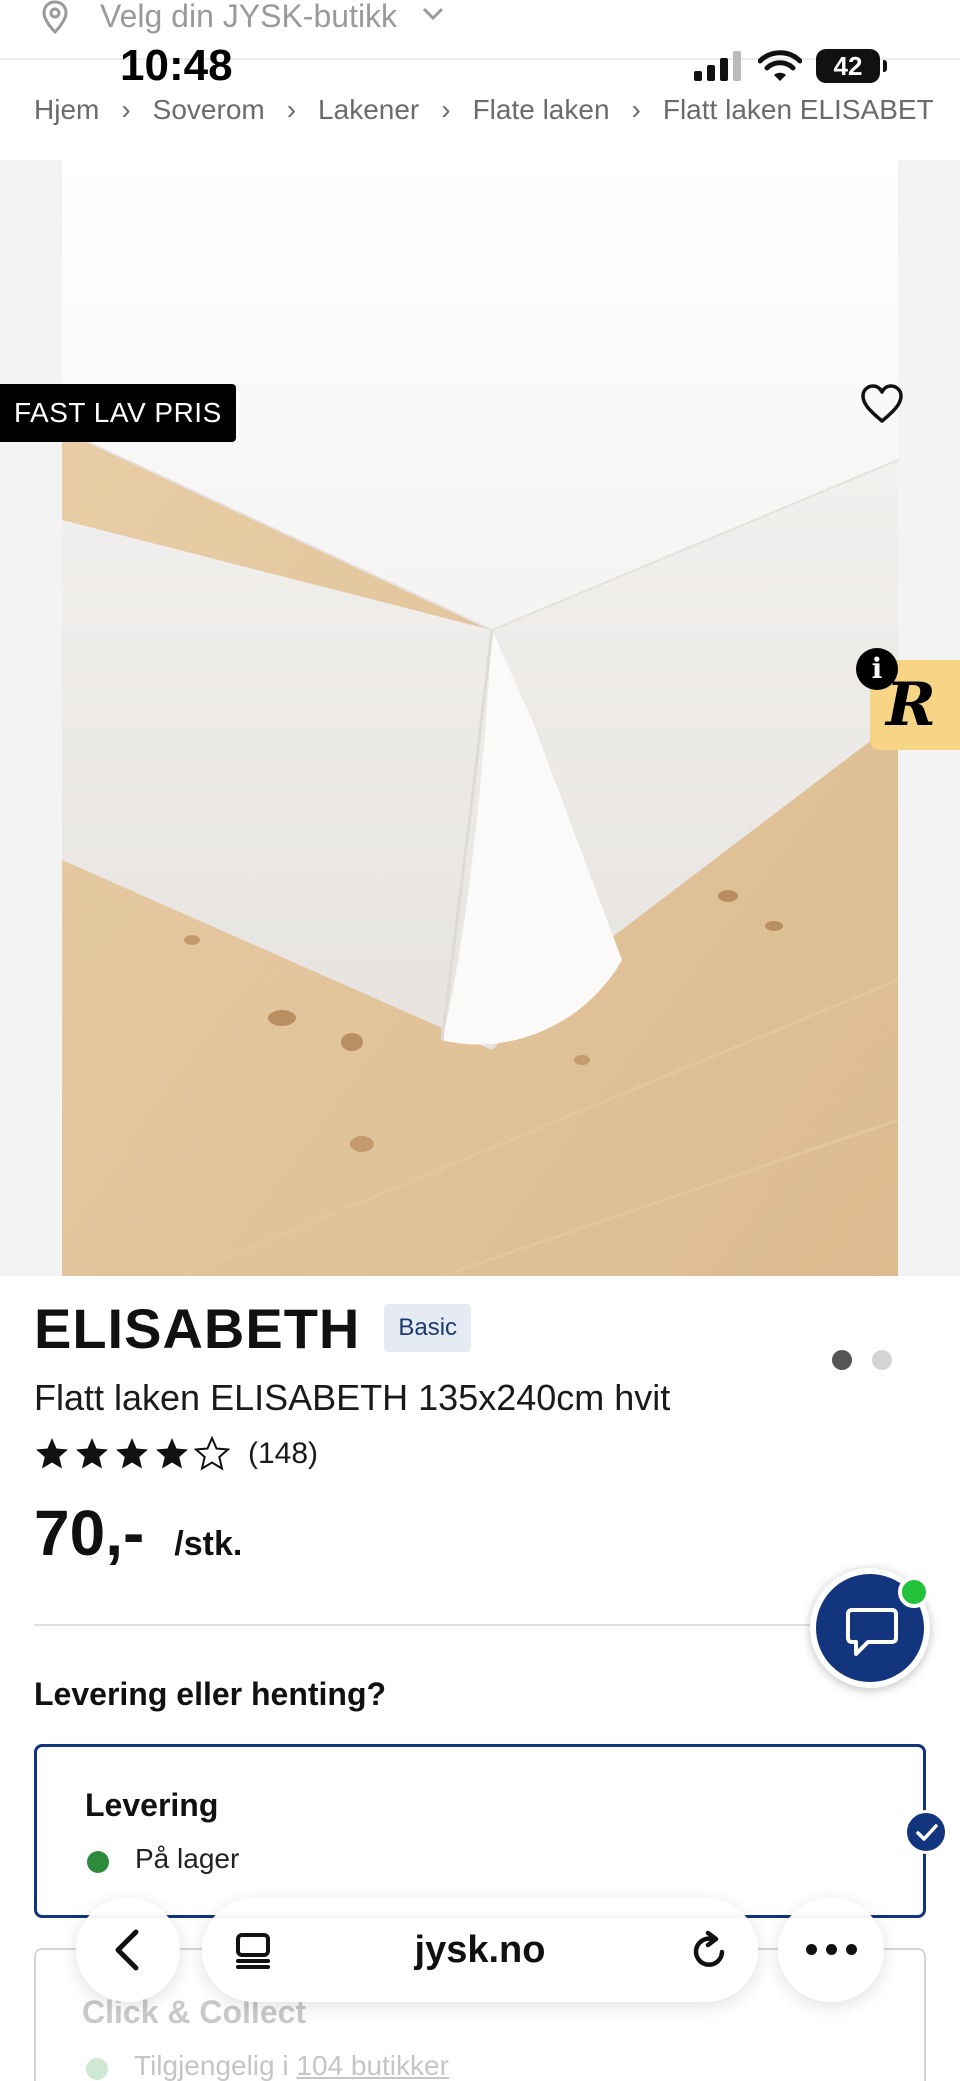  Describe the element at coordinates (210, 1694) in the screenshot. I see `delivery-question: Levering eller henting?` at that location.